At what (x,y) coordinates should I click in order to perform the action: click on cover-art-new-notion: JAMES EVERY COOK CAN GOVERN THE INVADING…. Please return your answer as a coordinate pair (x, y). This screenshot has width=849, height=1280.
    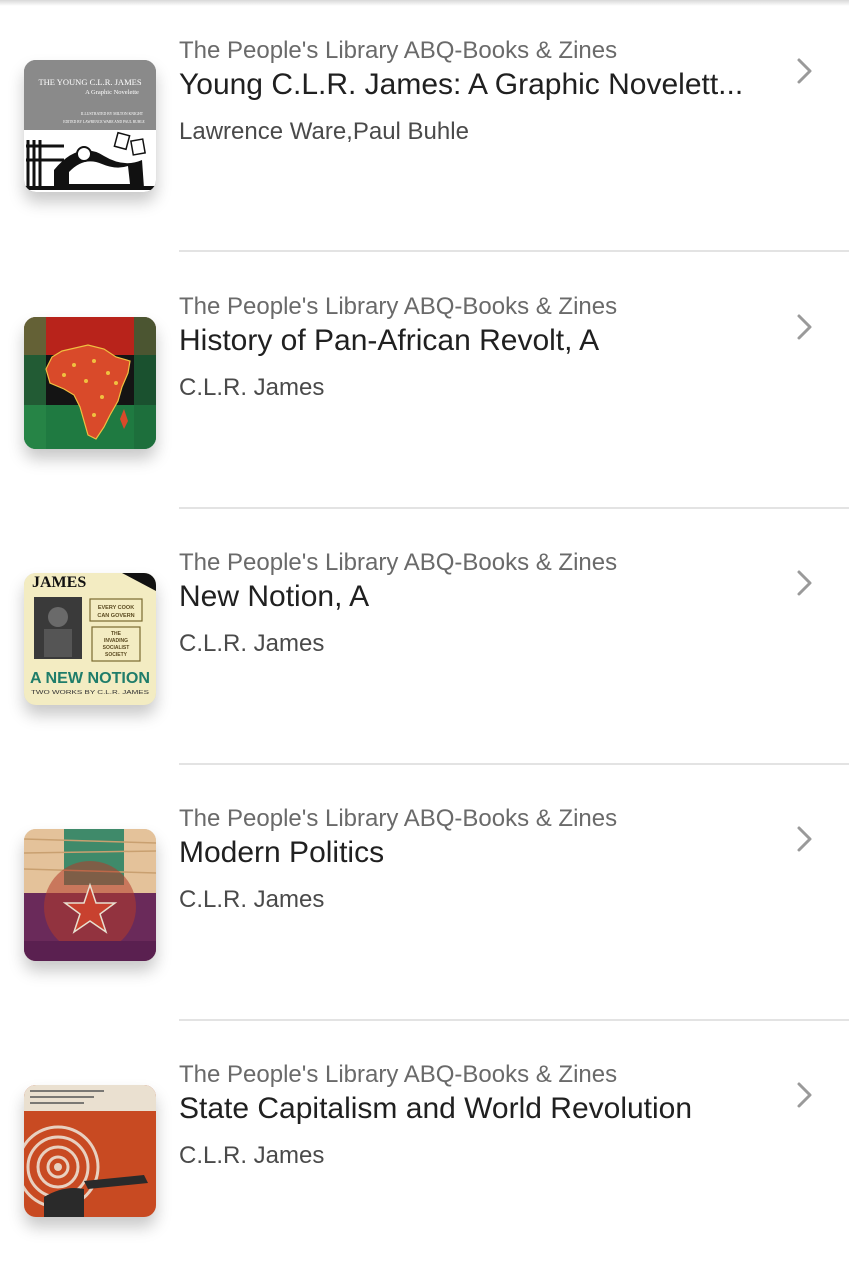
    Looking at the image, I should click on (90, 639).